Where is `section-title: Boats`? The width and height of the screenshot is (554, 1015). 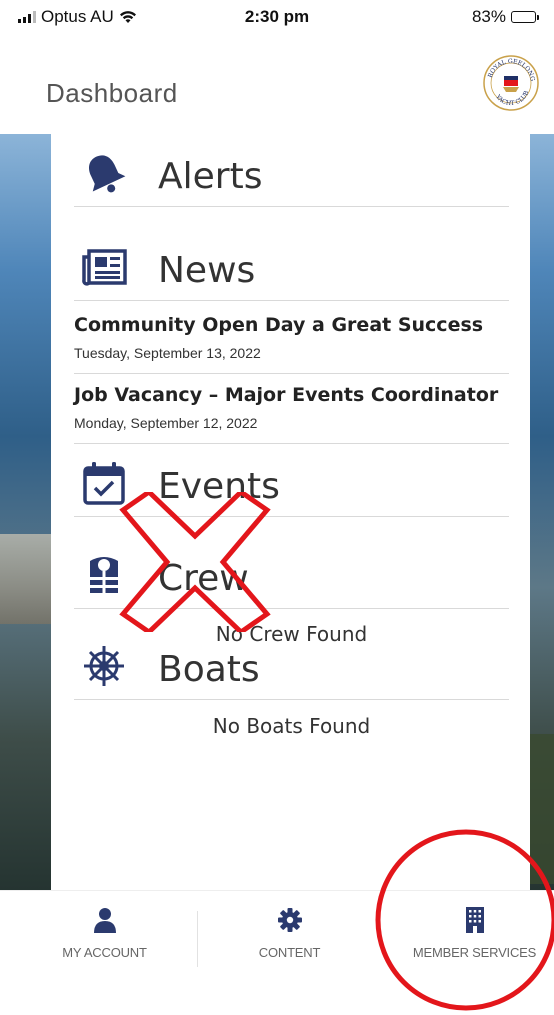
section-title: Boats is located at coordinates (209, 669).